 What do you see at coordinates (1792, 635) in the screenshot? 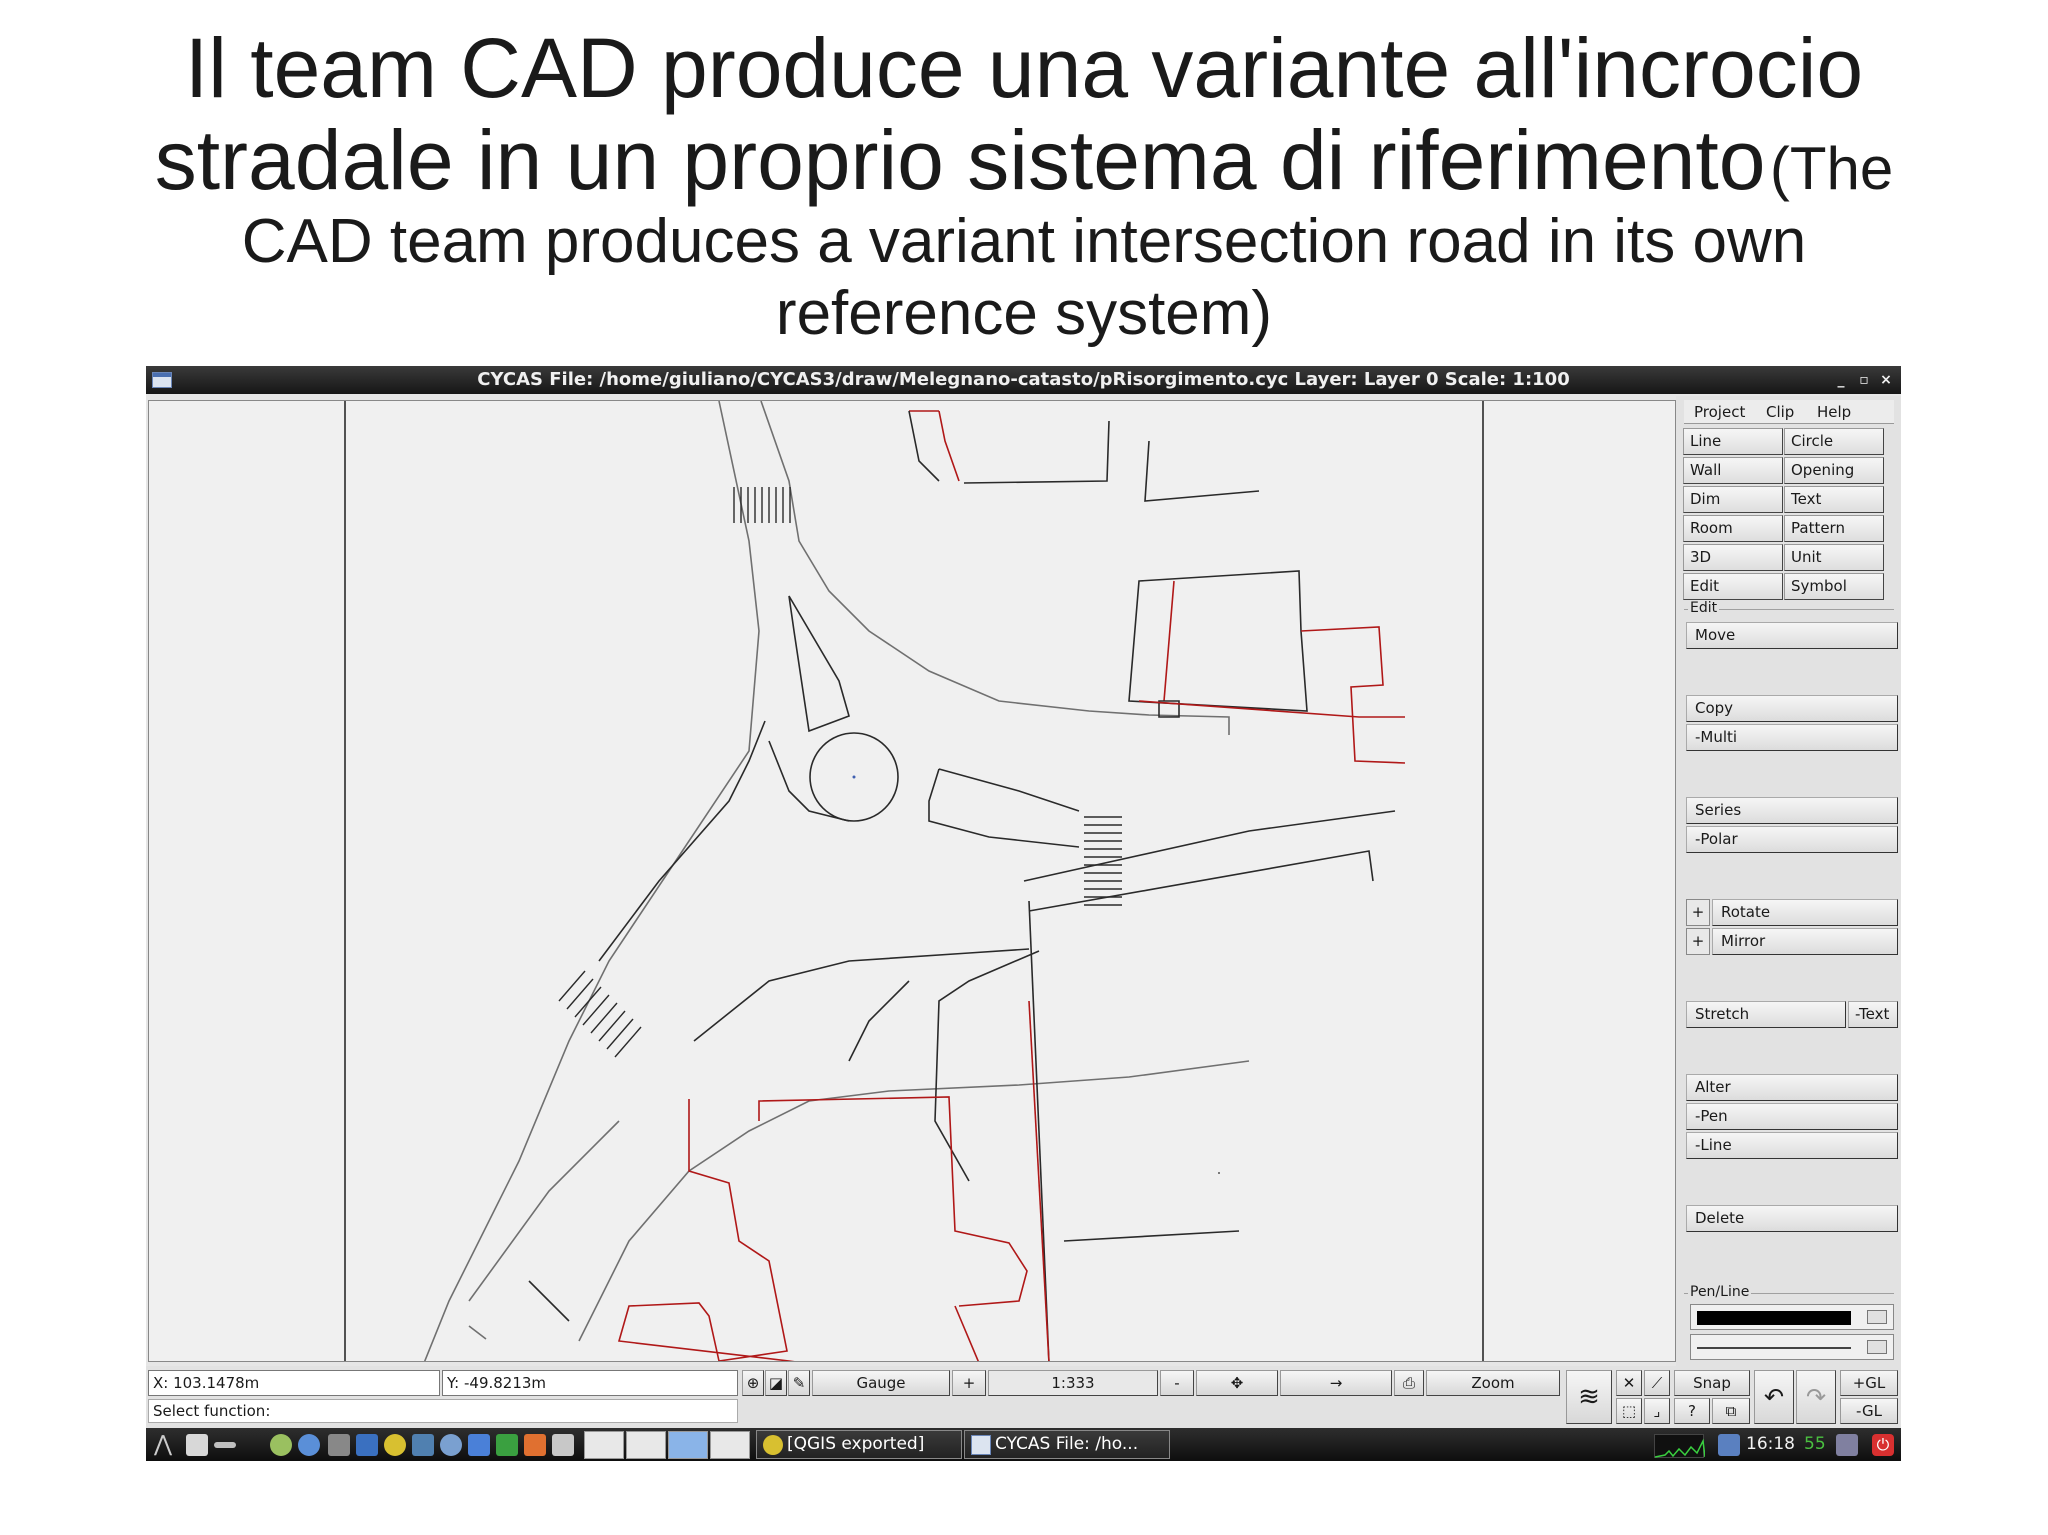
I see `move-button: Move` at bounding box center [1792, 635].